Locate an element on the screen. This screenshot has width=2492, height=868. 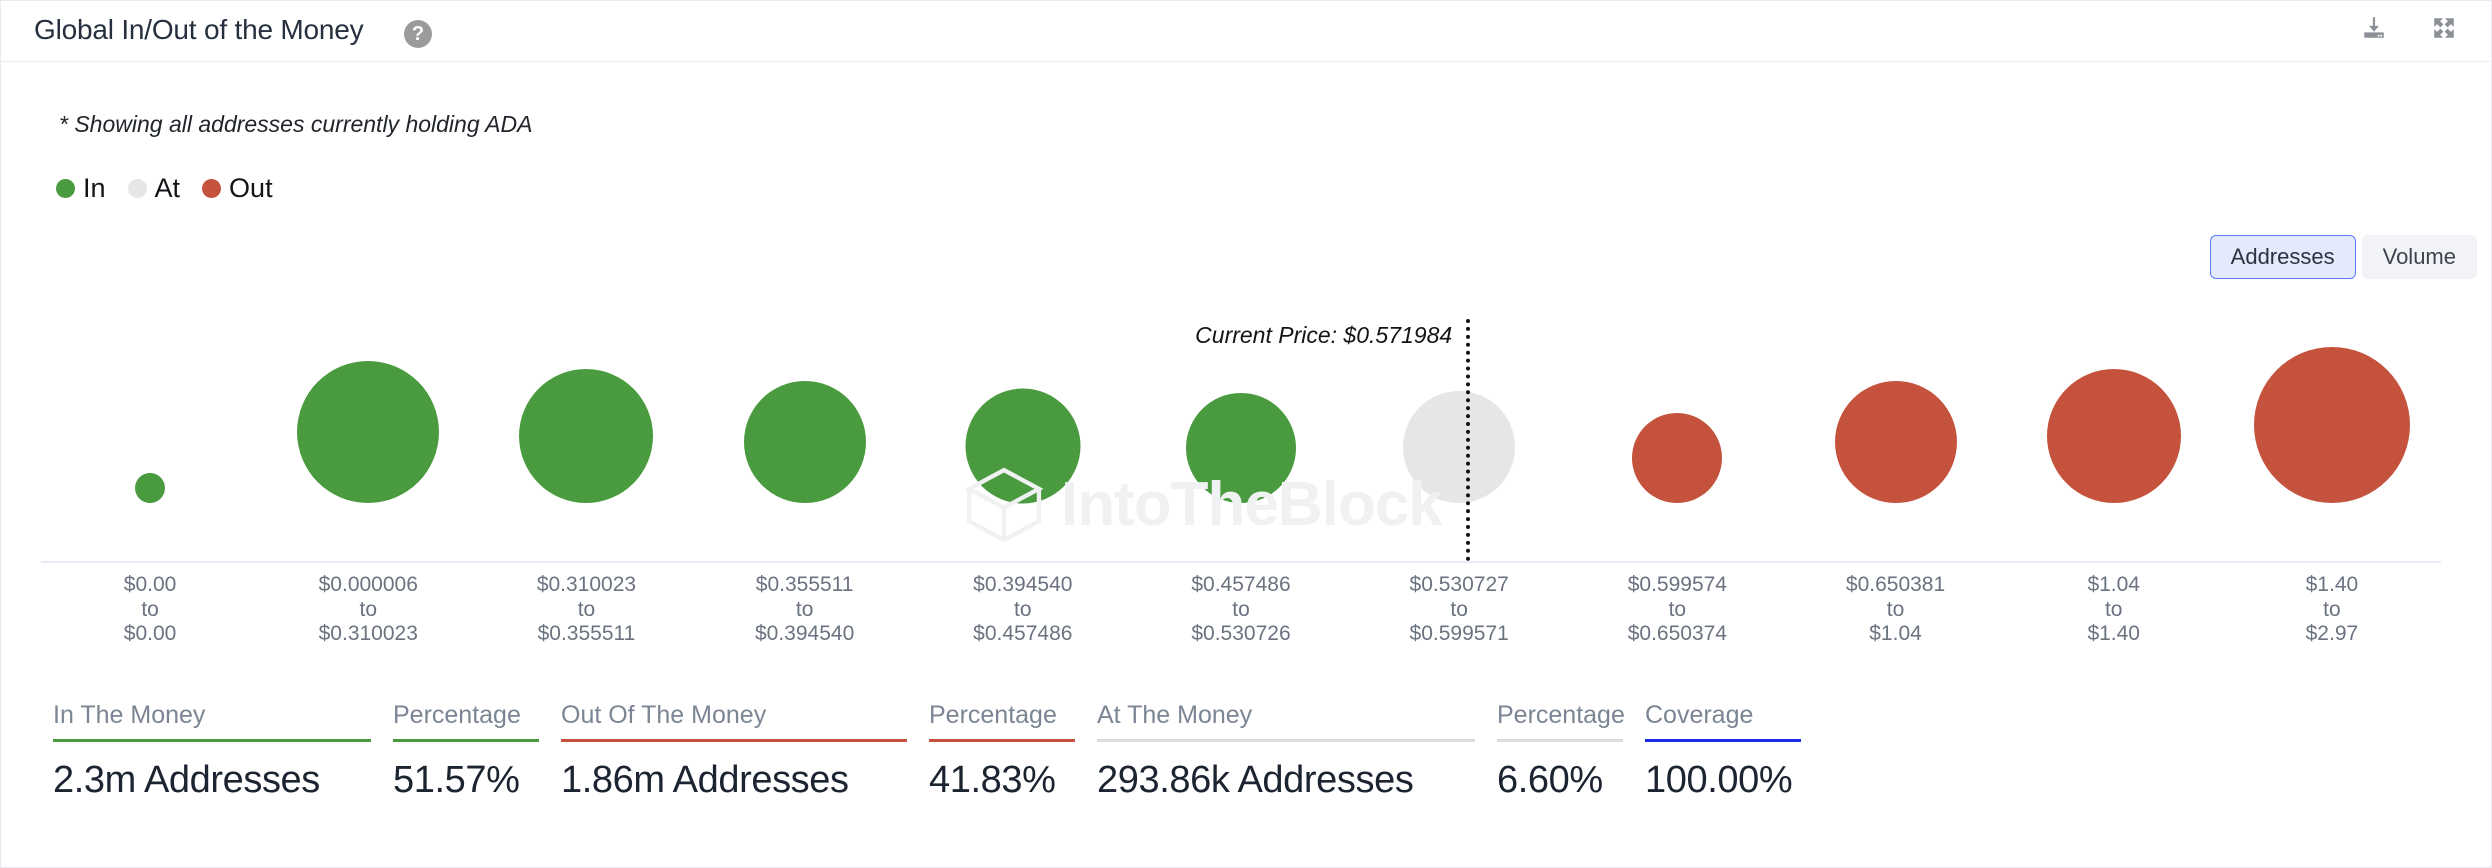
legend-dot-at-icon is located at coordinates (137, 188).